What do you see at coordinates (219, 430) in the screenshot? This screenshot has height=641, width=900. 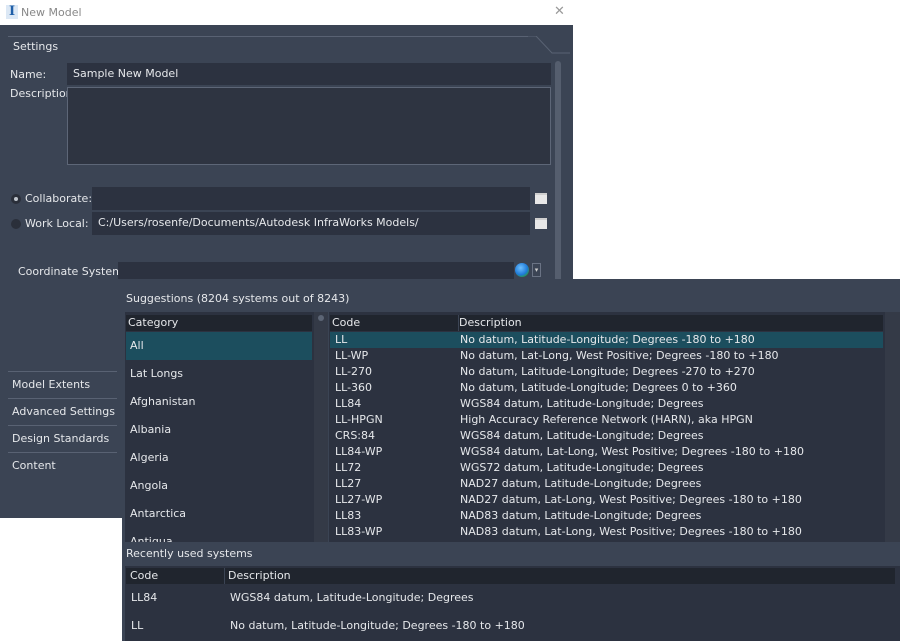 I see `category-item: Albania` at bounding box center [219, 430].